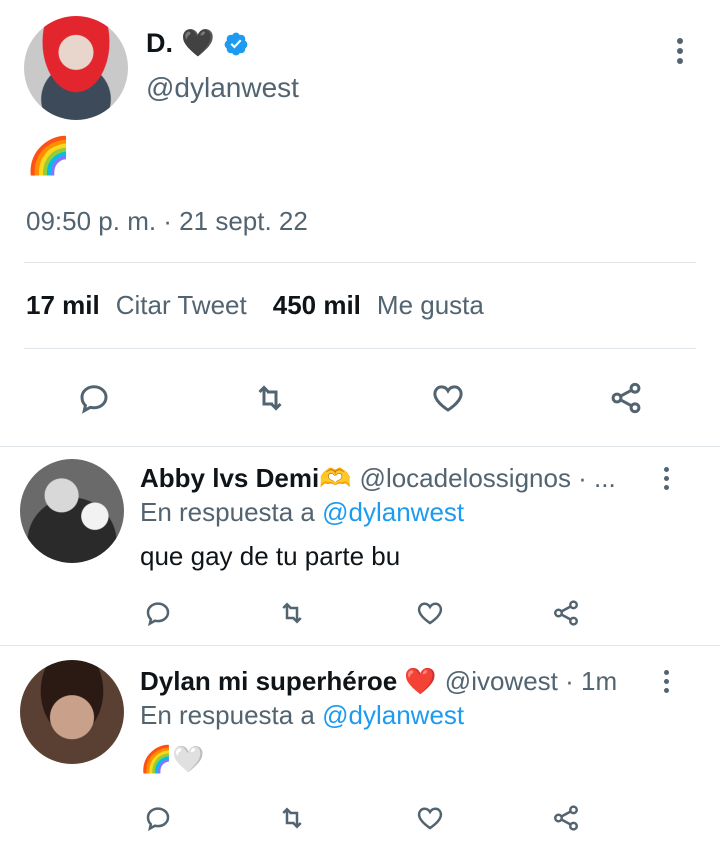  Describe the element at coordinates (222, 88) in the screenshot. I see `handle: @dylanwest` at that location.